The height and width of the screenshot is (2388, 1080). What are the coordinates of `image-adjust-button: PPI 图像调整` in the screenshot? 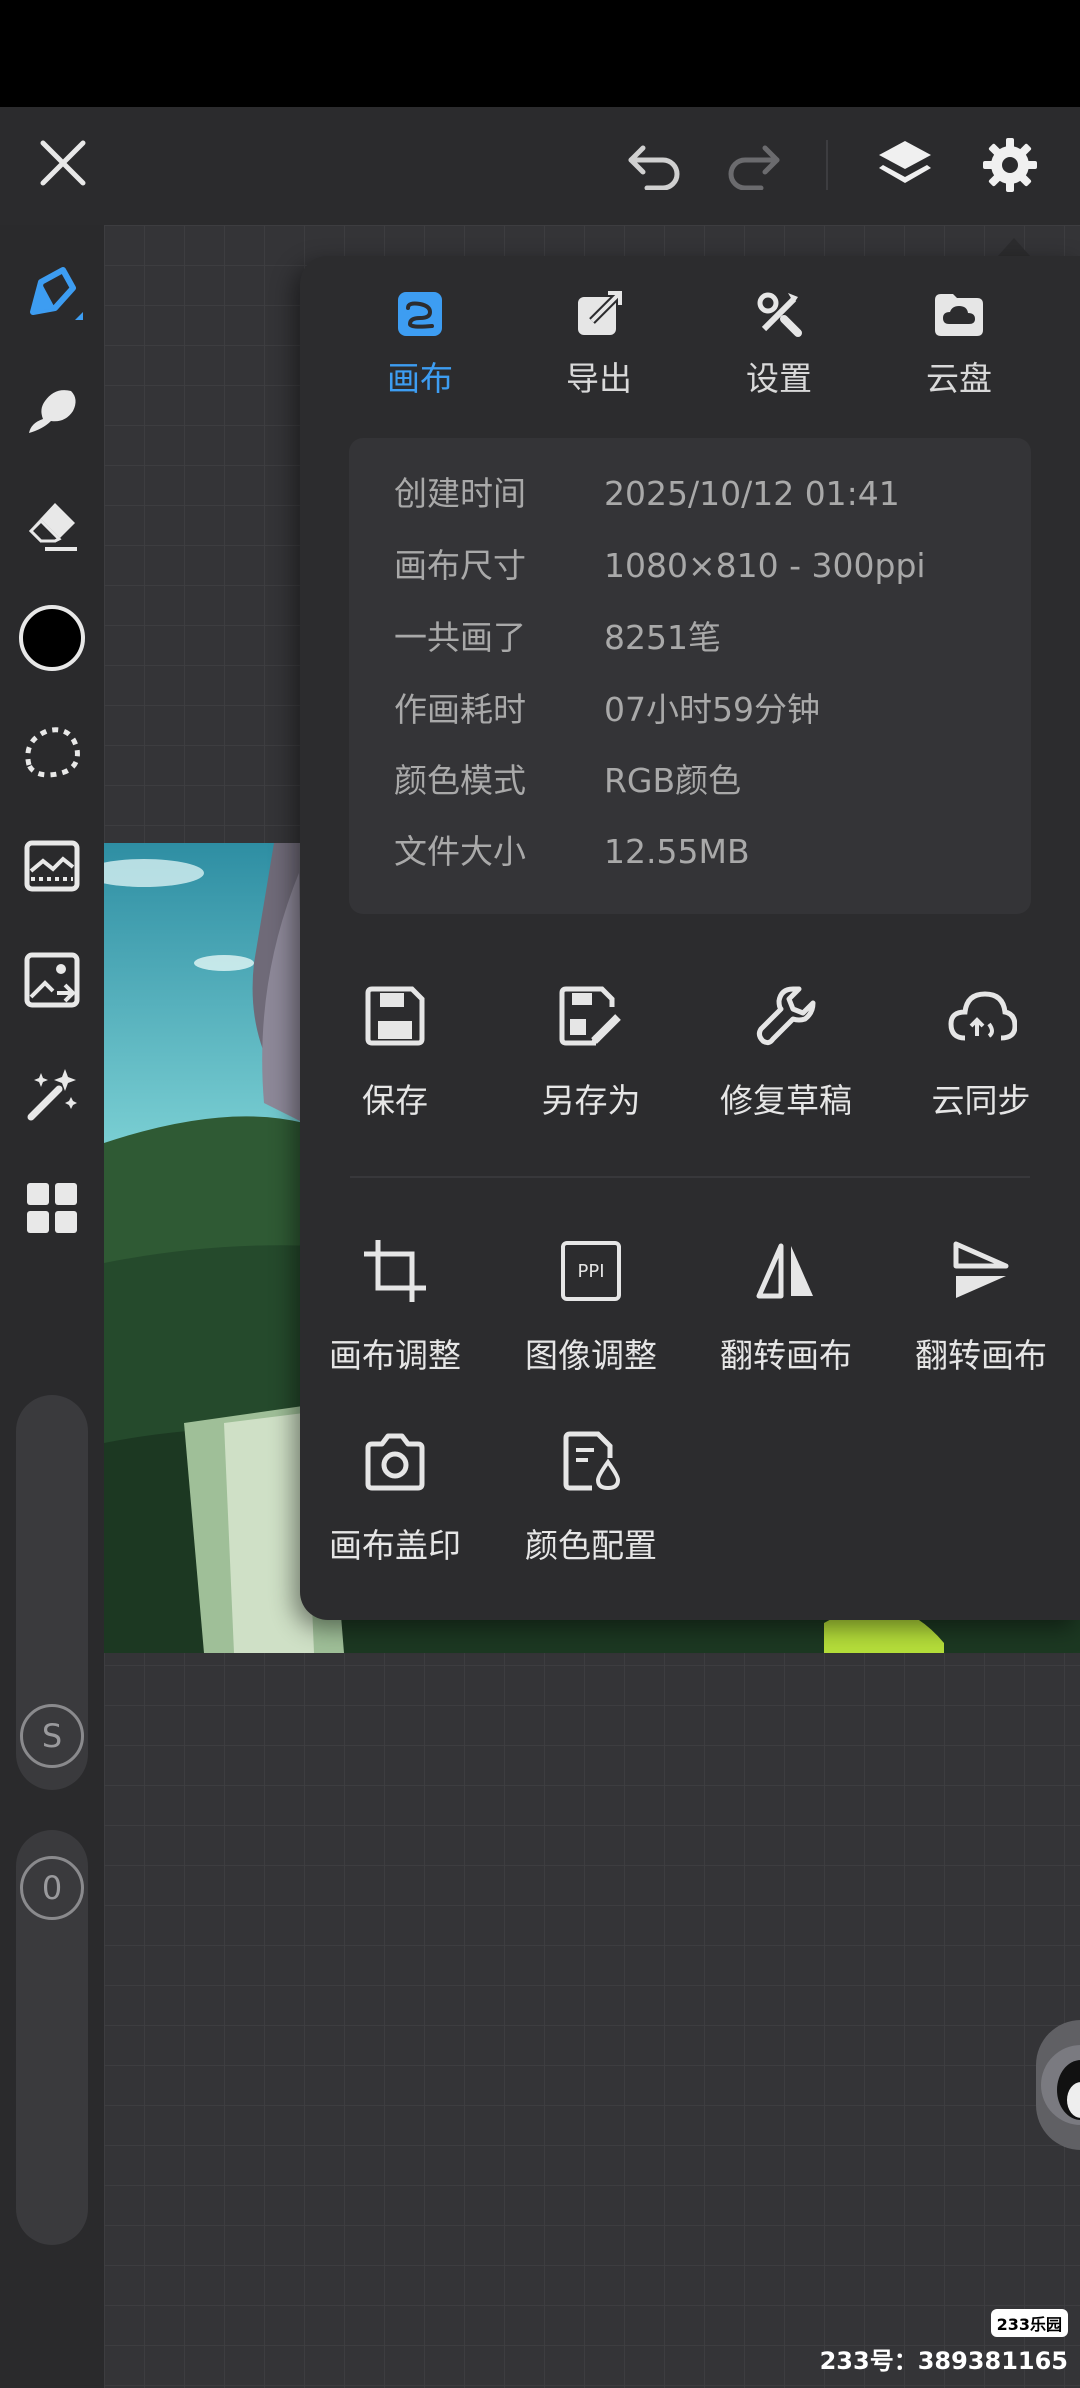 It's located at (591, 1321).